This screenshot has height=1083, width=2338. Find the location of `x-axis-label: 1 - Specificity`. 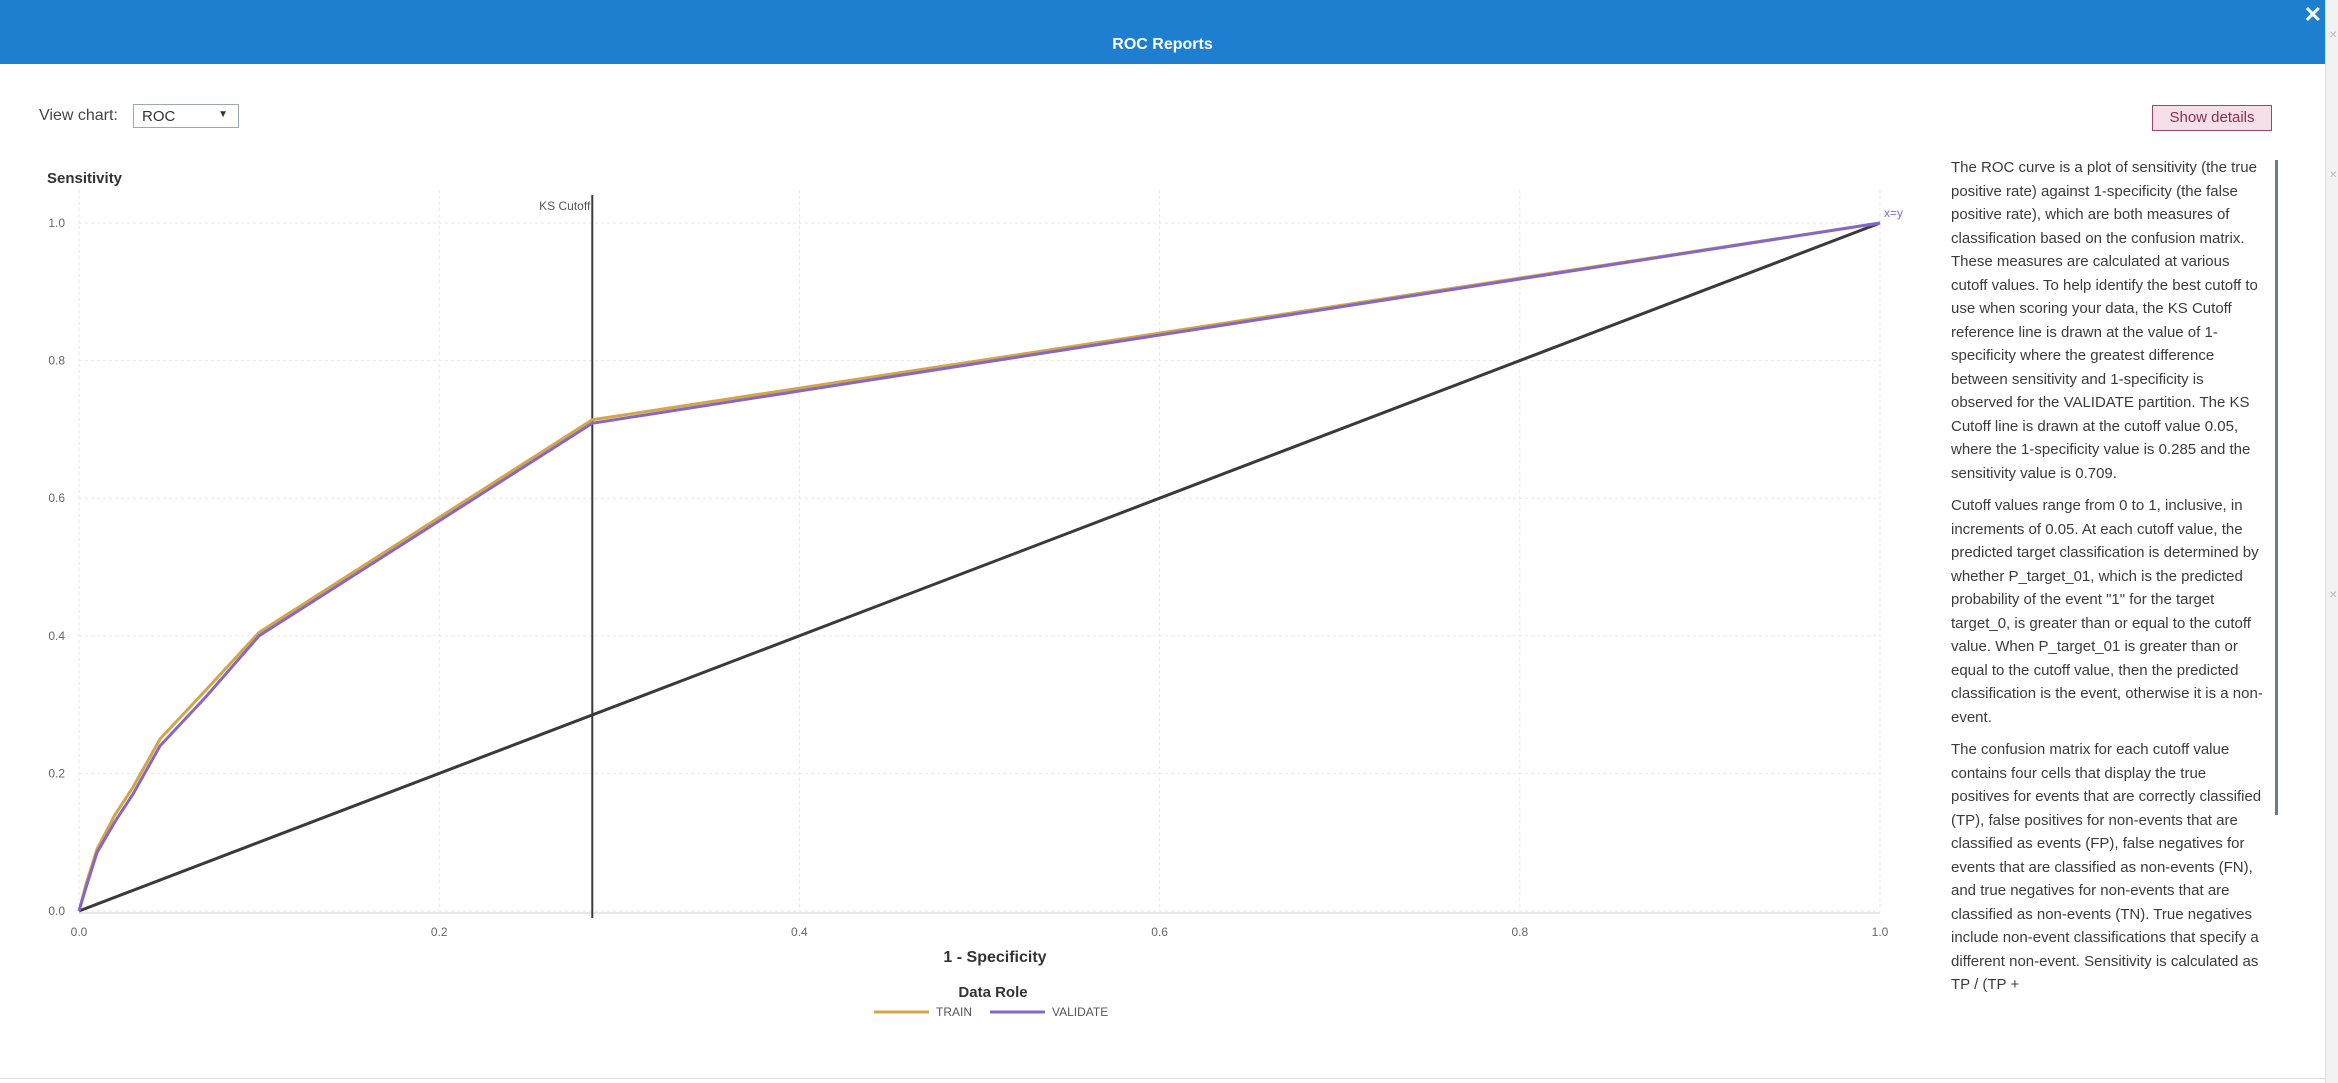

x-axis-label: 1 - Specificity is located at coordinates (994, 957).